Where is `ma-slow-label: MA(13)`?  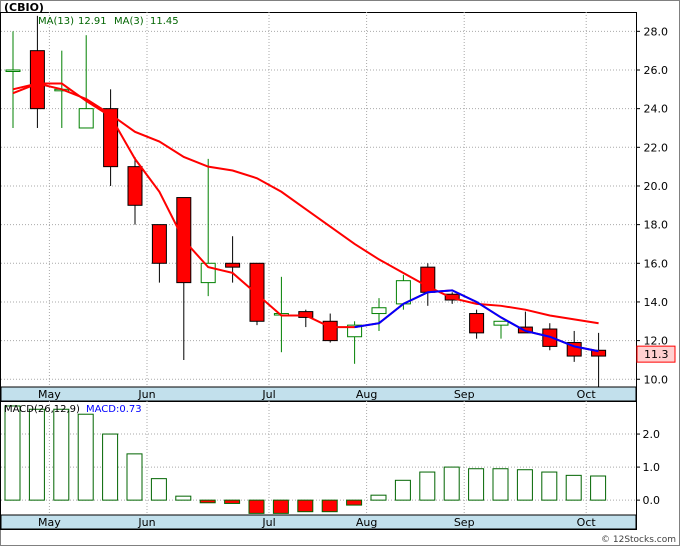 ma-slow-label: MA(13) is located at coordinates (56, 21).